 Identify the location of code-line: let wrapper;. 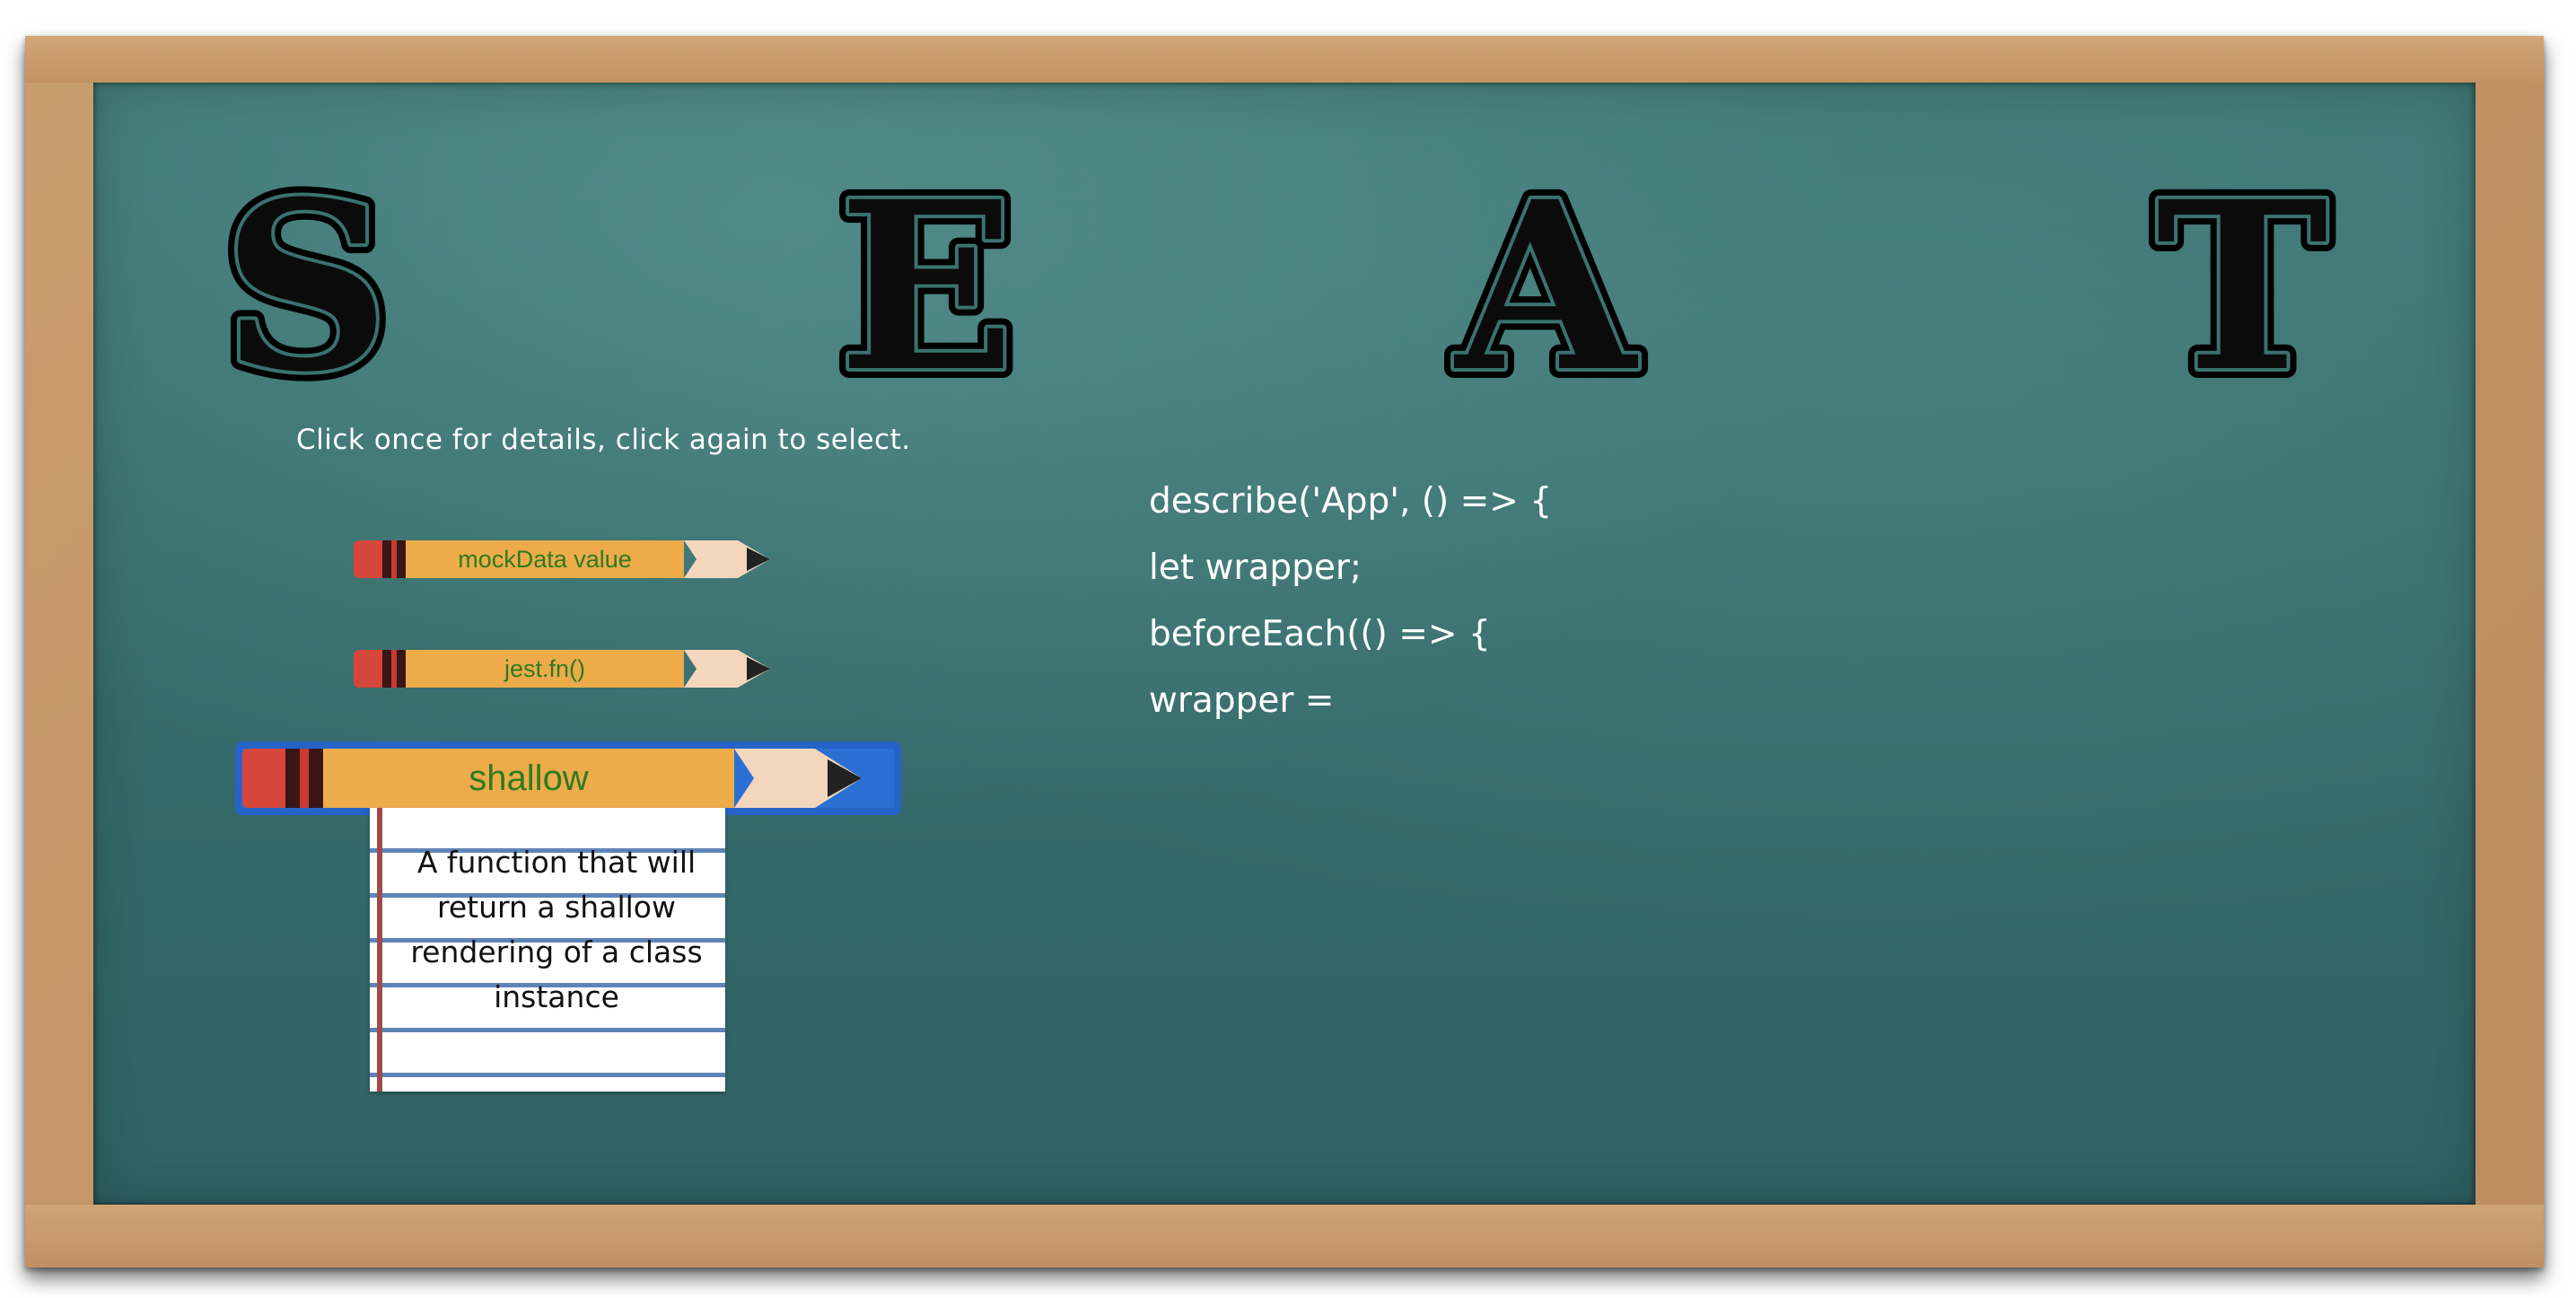
(1255, 568).